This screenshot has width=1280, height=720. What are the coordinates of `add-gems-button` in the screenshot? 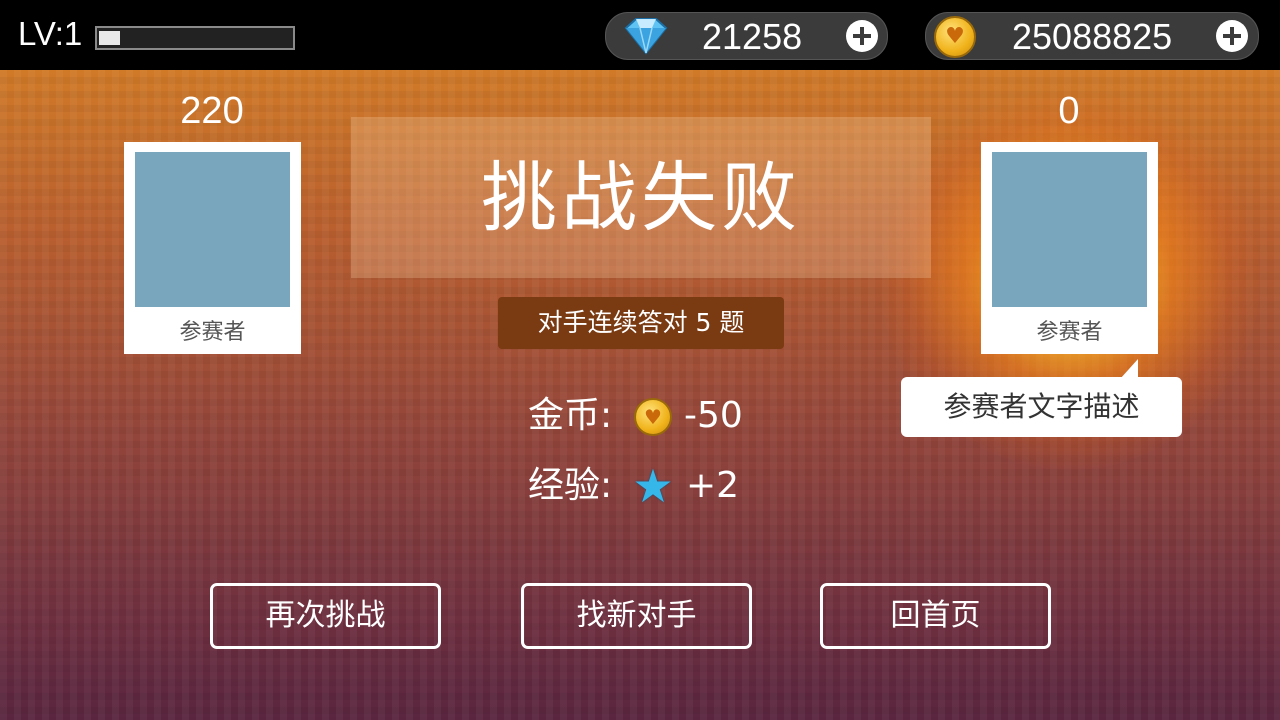 It's located at (862, 36).